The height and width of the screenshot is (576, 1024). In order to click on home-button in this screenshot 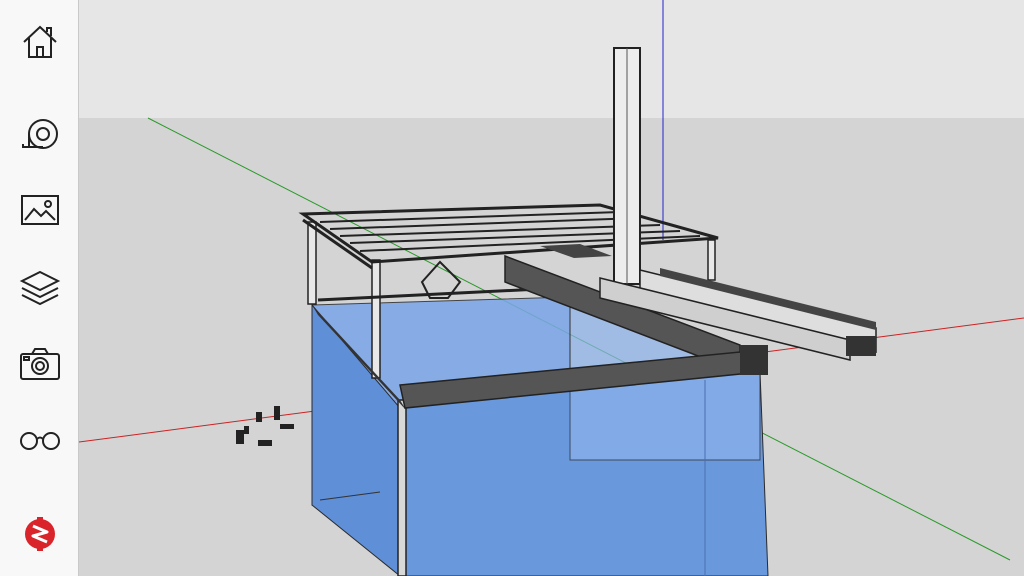, I will do `click(40, 42)`.